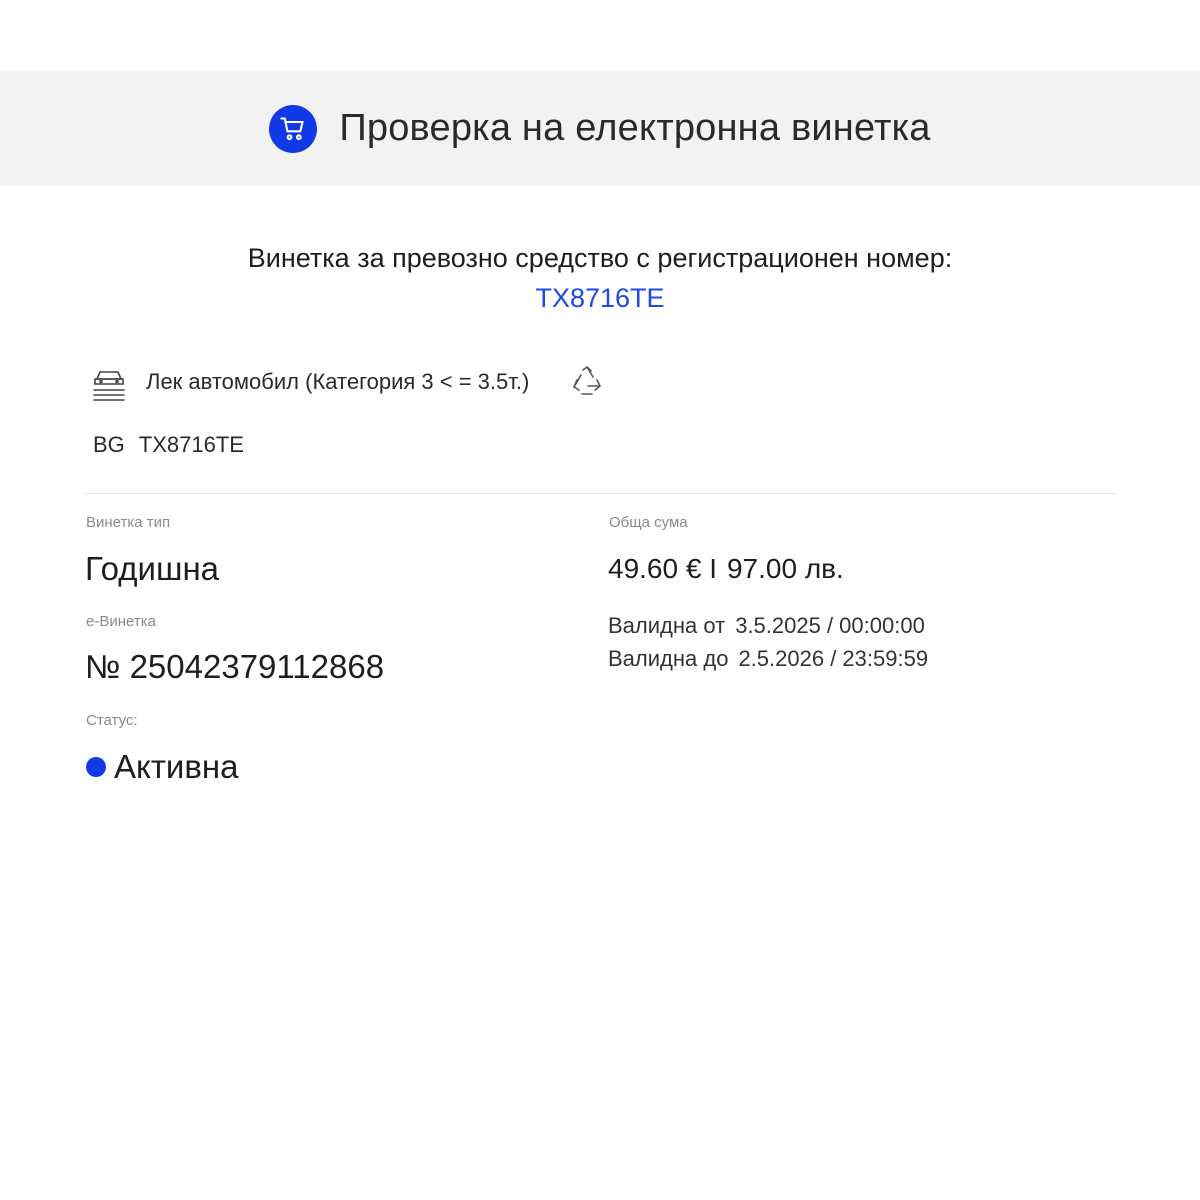  Describe the element at coordinates (830, 625) in the screenshot. I see `valid-from-value: 3.5.2025 / 00:00:00` at that location.